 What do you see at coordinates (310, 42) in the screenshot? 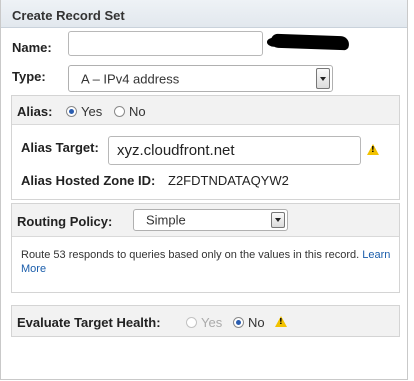
I see `redaction-scribble` at bounding box center [310, 42].